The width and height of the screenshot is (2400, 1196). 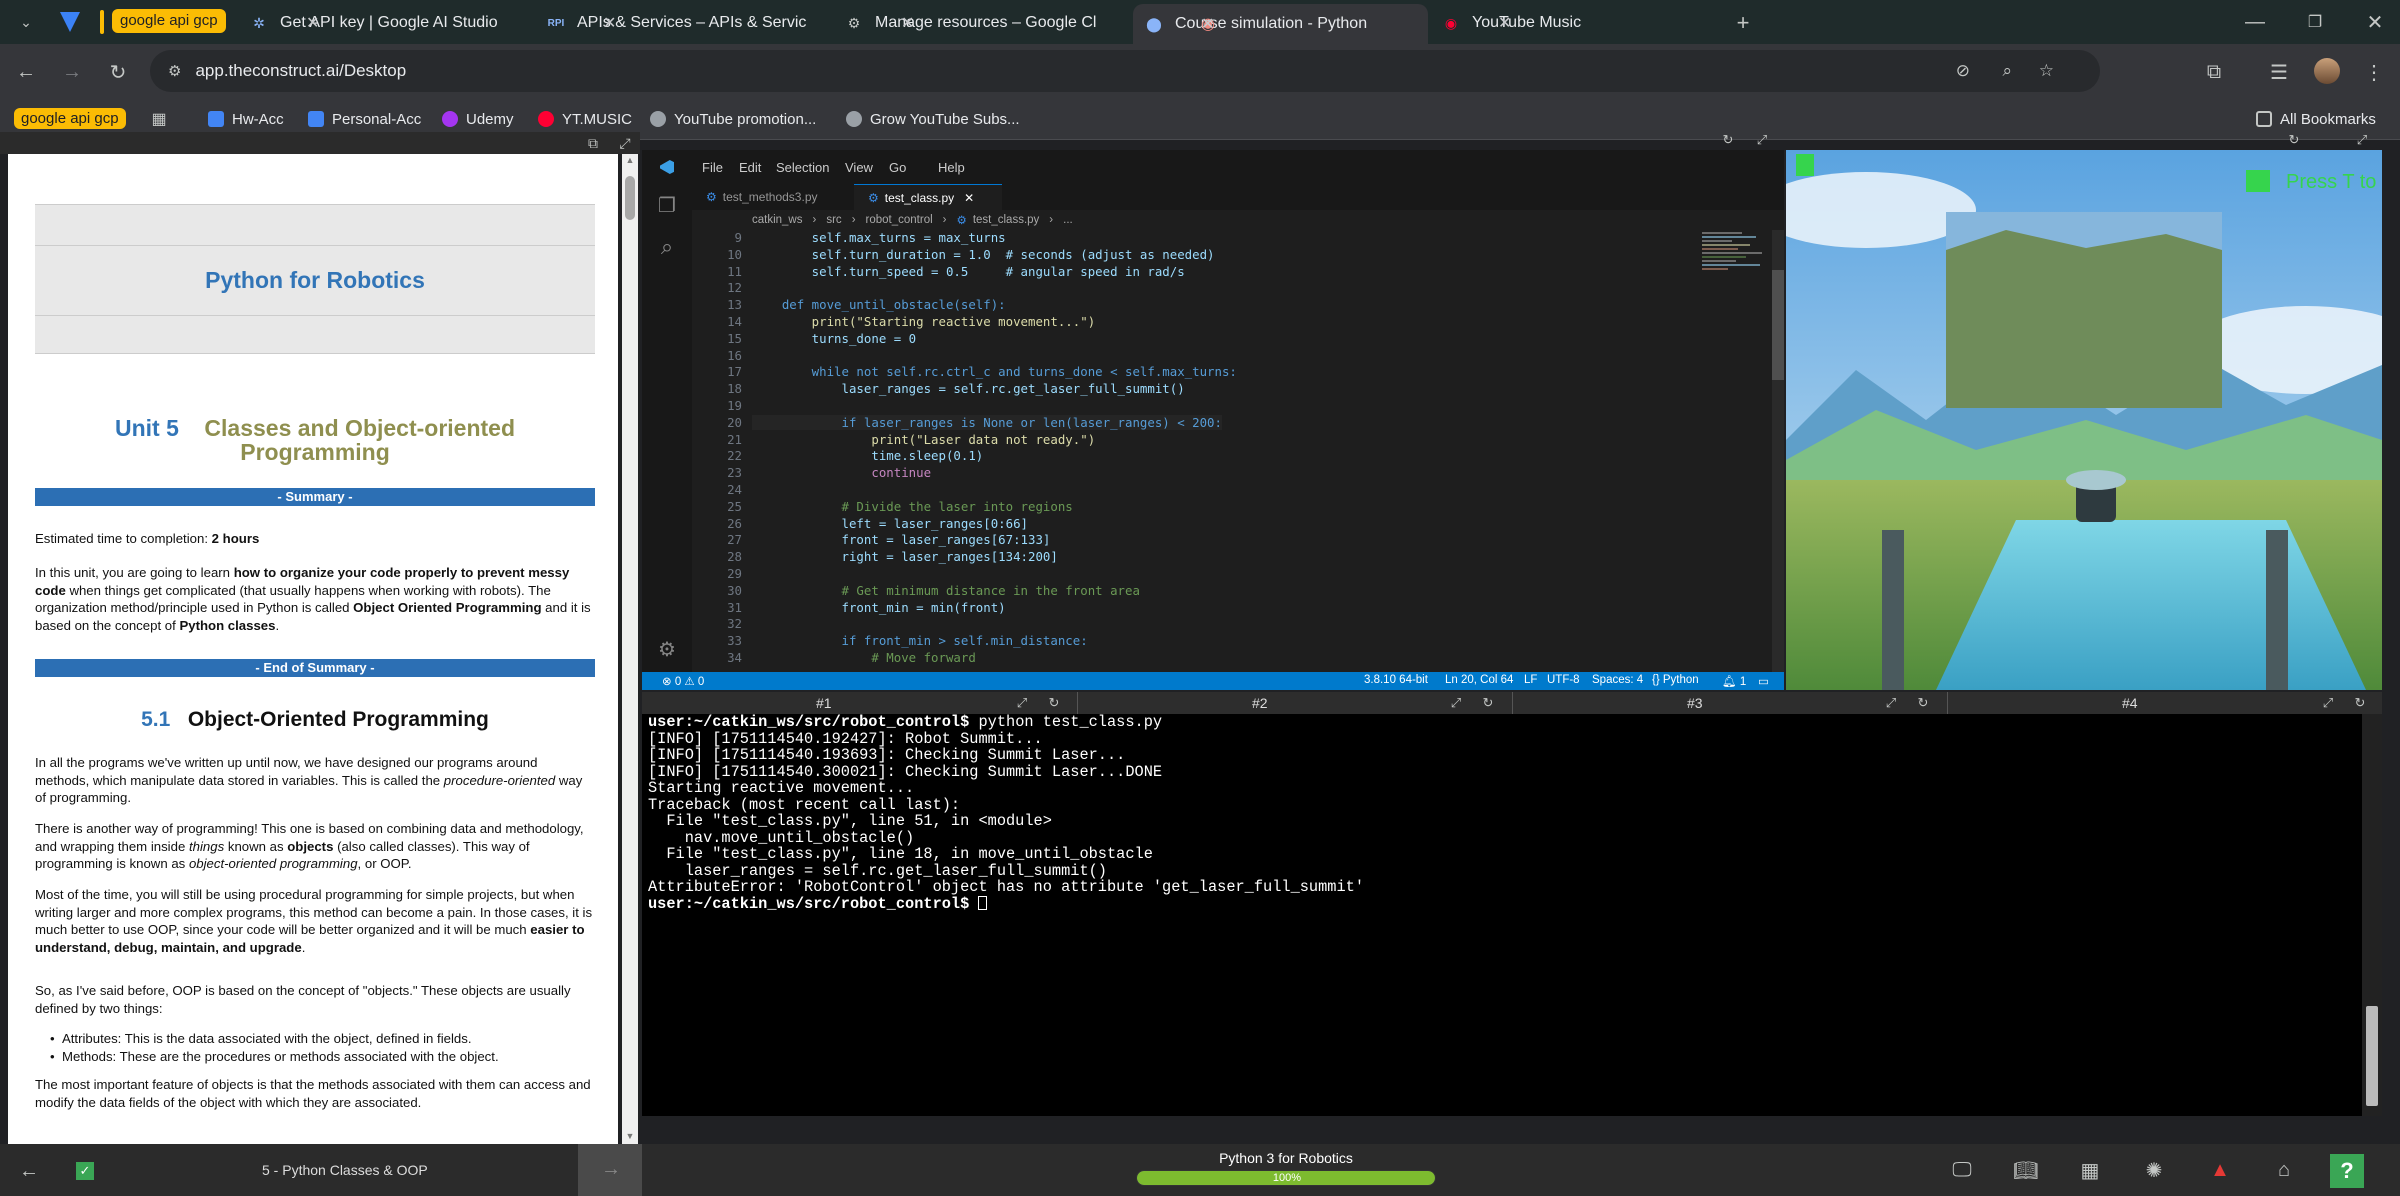 I want to click on bookmark-personal-acc: Personal-Acc, so click(x=364, y=119).